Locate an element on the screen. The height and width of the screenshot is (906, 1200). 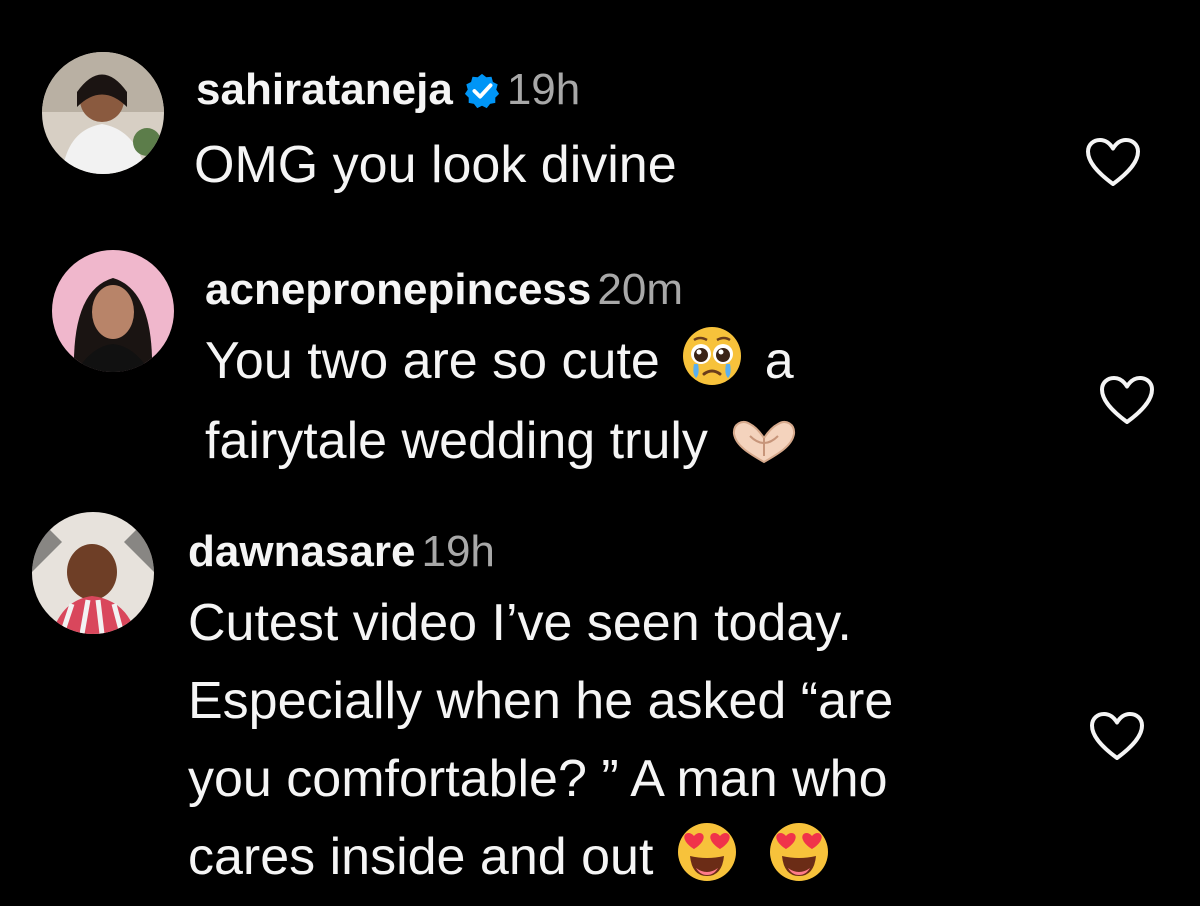
comment-text-line: You two are so cute a is located at coordinates (499, 366).